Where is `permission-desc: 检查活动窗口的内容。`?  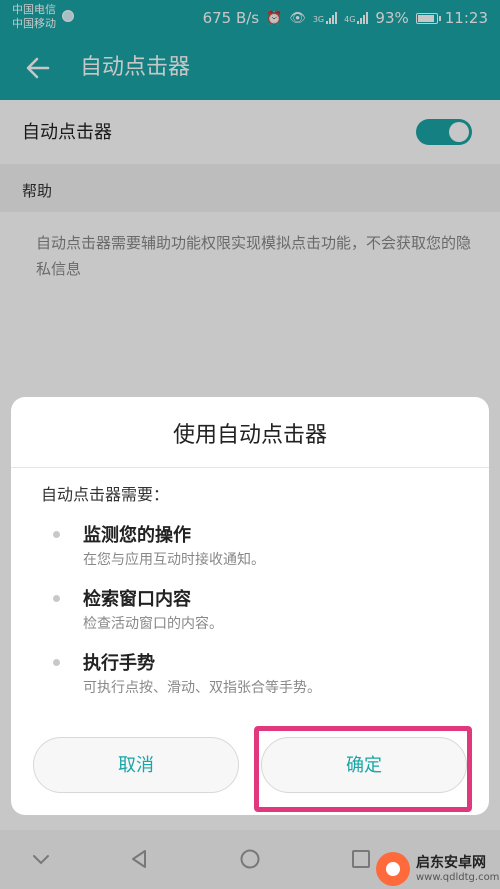
permission-desc: 检查活动窗口的内容。 is located at coordinates (153, 624).